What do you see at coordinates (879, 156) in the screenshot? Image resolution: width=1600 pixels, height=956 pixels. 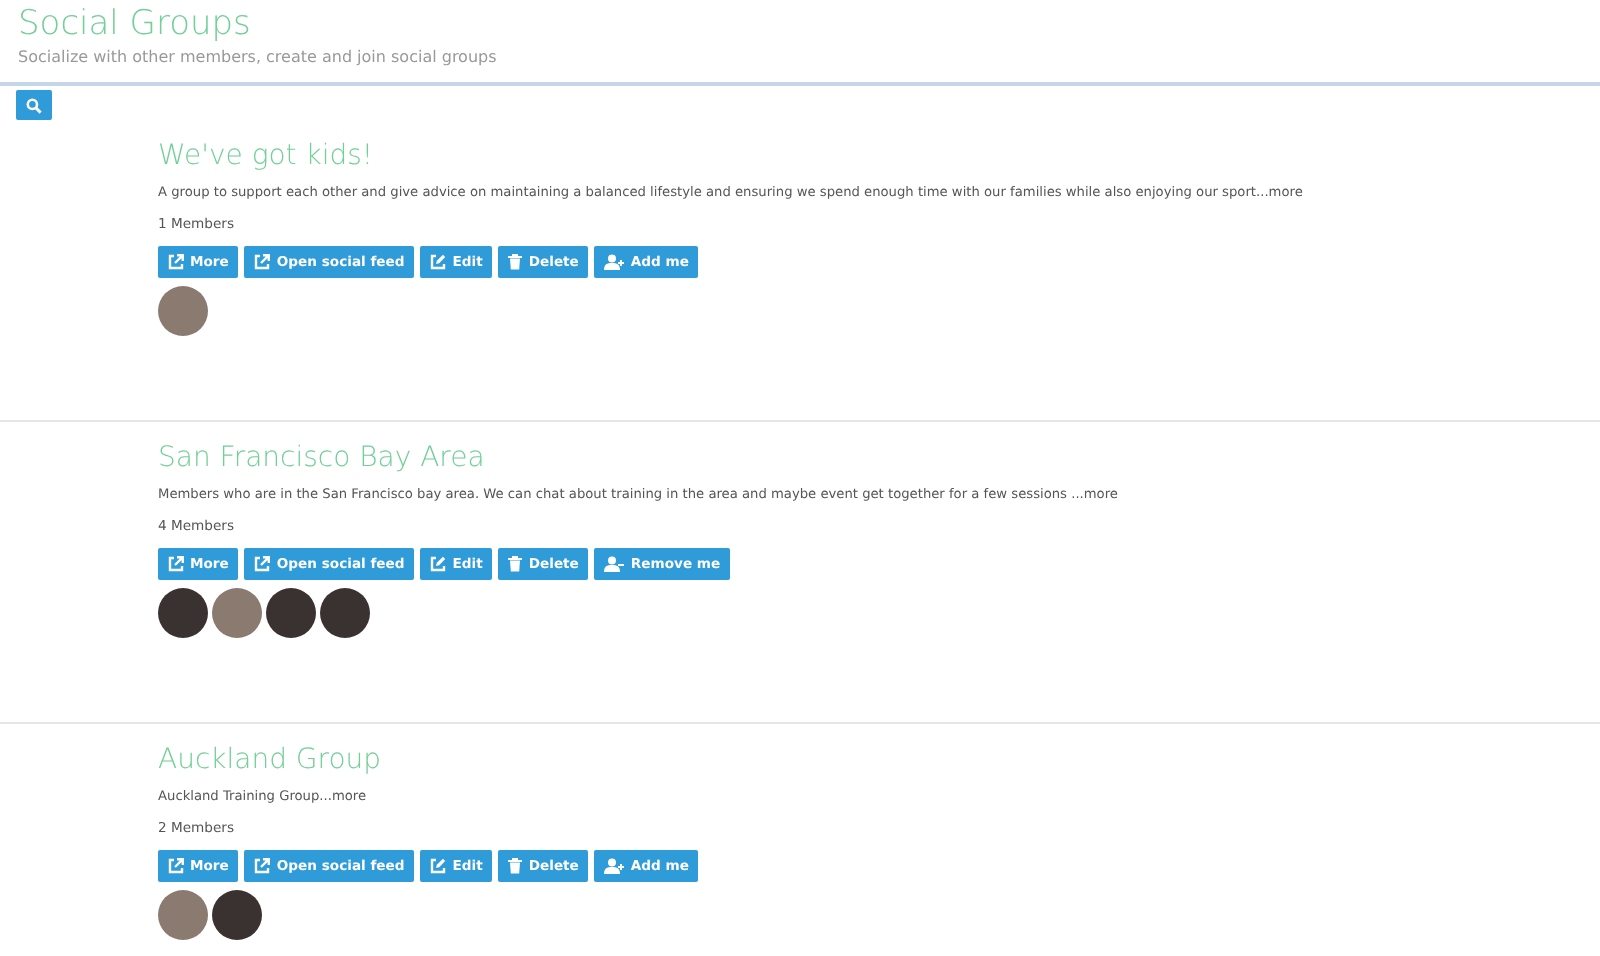 I see `group-title: We've got kids!` at bounding box center [879, 156].